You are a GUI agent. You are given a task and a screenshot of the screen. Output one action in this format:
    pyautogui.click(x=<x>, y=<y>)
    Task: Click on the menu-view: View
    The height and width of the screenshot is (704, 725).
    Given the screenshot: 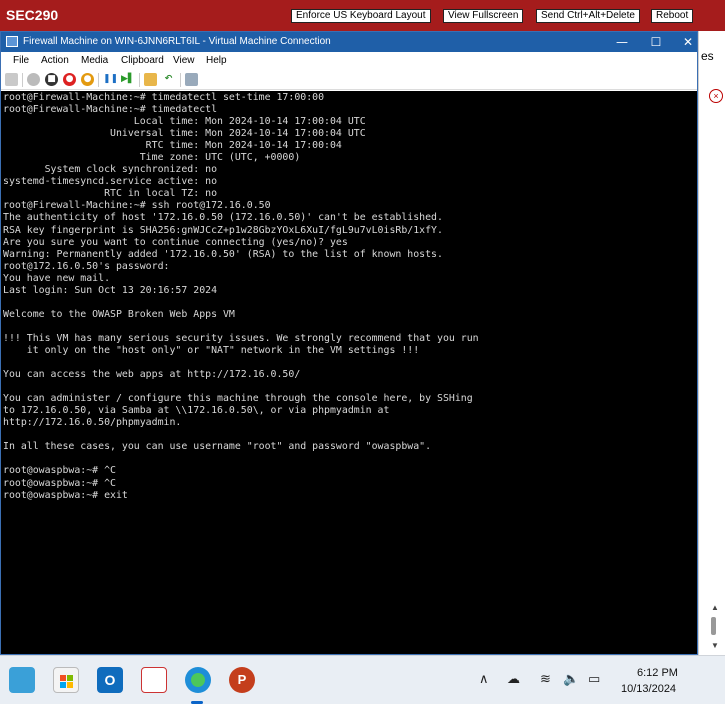 What is the action you would take?
    pyautogui.click(x=184, y=60)
    